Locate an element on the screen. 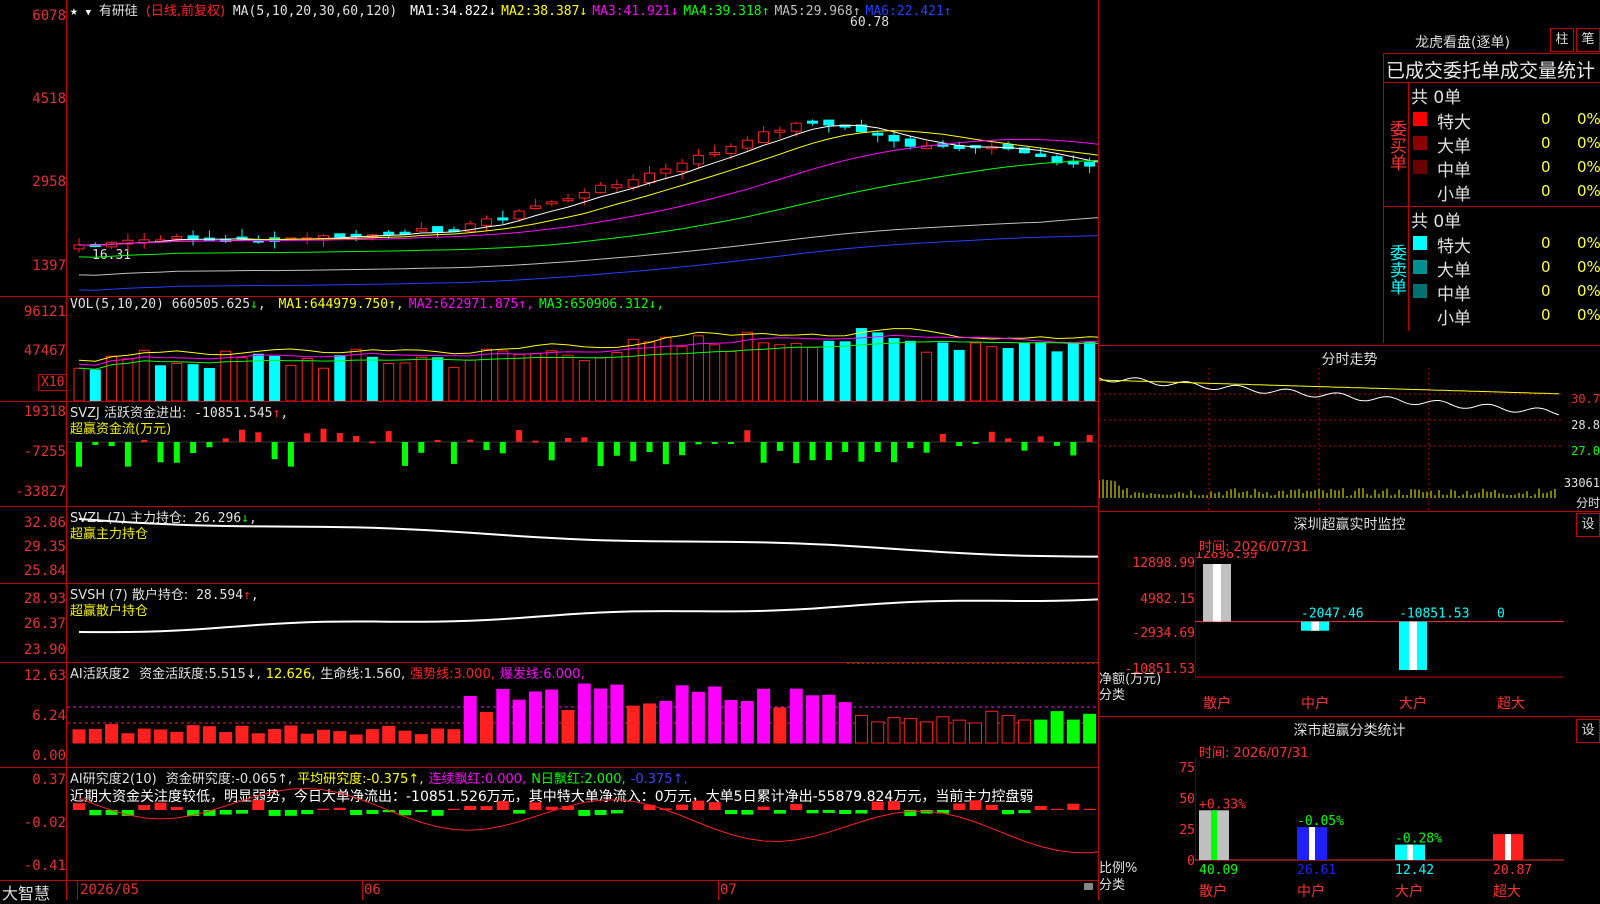  ma30-line is located at coordinates (588, 208).